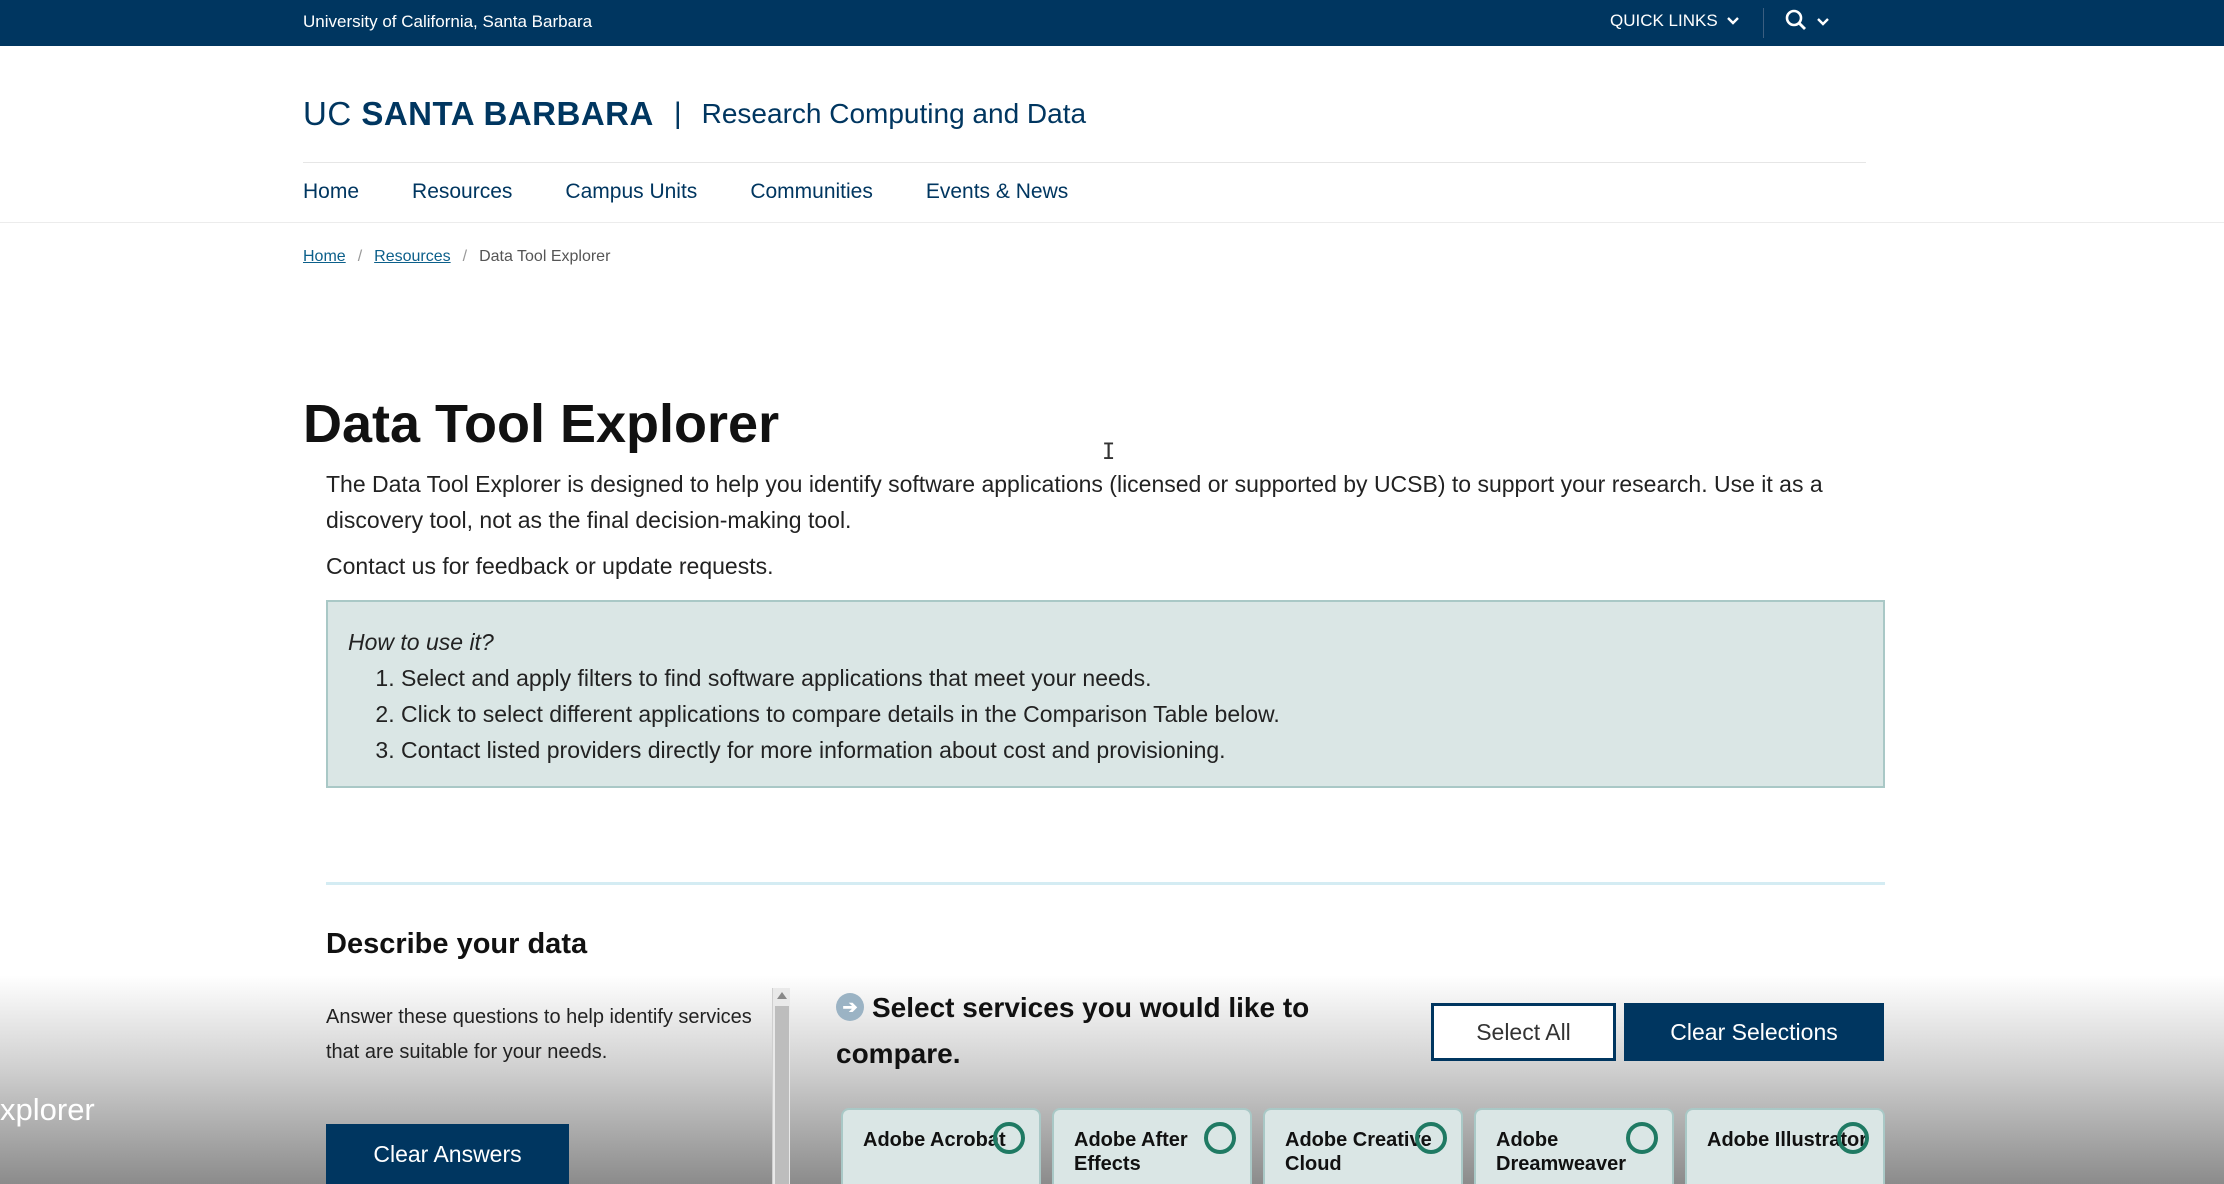 The height and width of the screenshot is (1184, 2224). I want to click on scroll-up-icon, so click(782, 995).